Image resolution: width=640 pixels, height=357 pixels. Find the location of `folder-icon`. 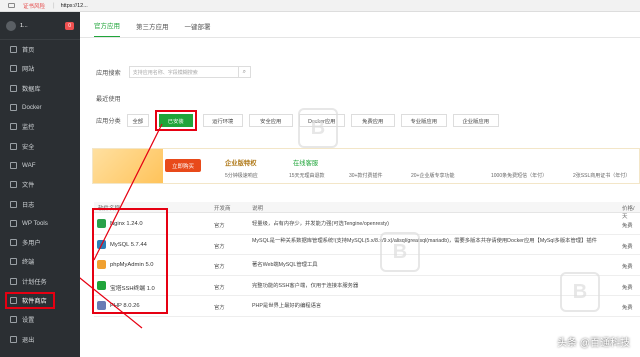

folder-icon is located at coordinates (13, 185).